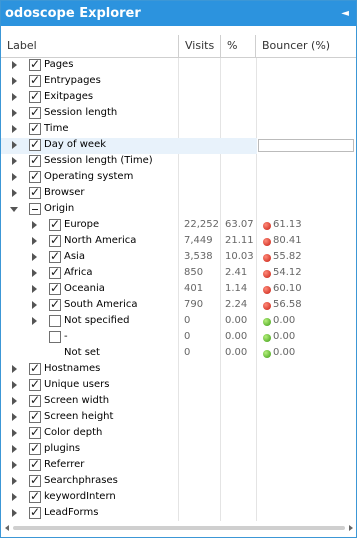  What do you see at coordinates (178, 193) in the screenshot?
I see `tree-node: Browser` at bounding box center [178, 193].